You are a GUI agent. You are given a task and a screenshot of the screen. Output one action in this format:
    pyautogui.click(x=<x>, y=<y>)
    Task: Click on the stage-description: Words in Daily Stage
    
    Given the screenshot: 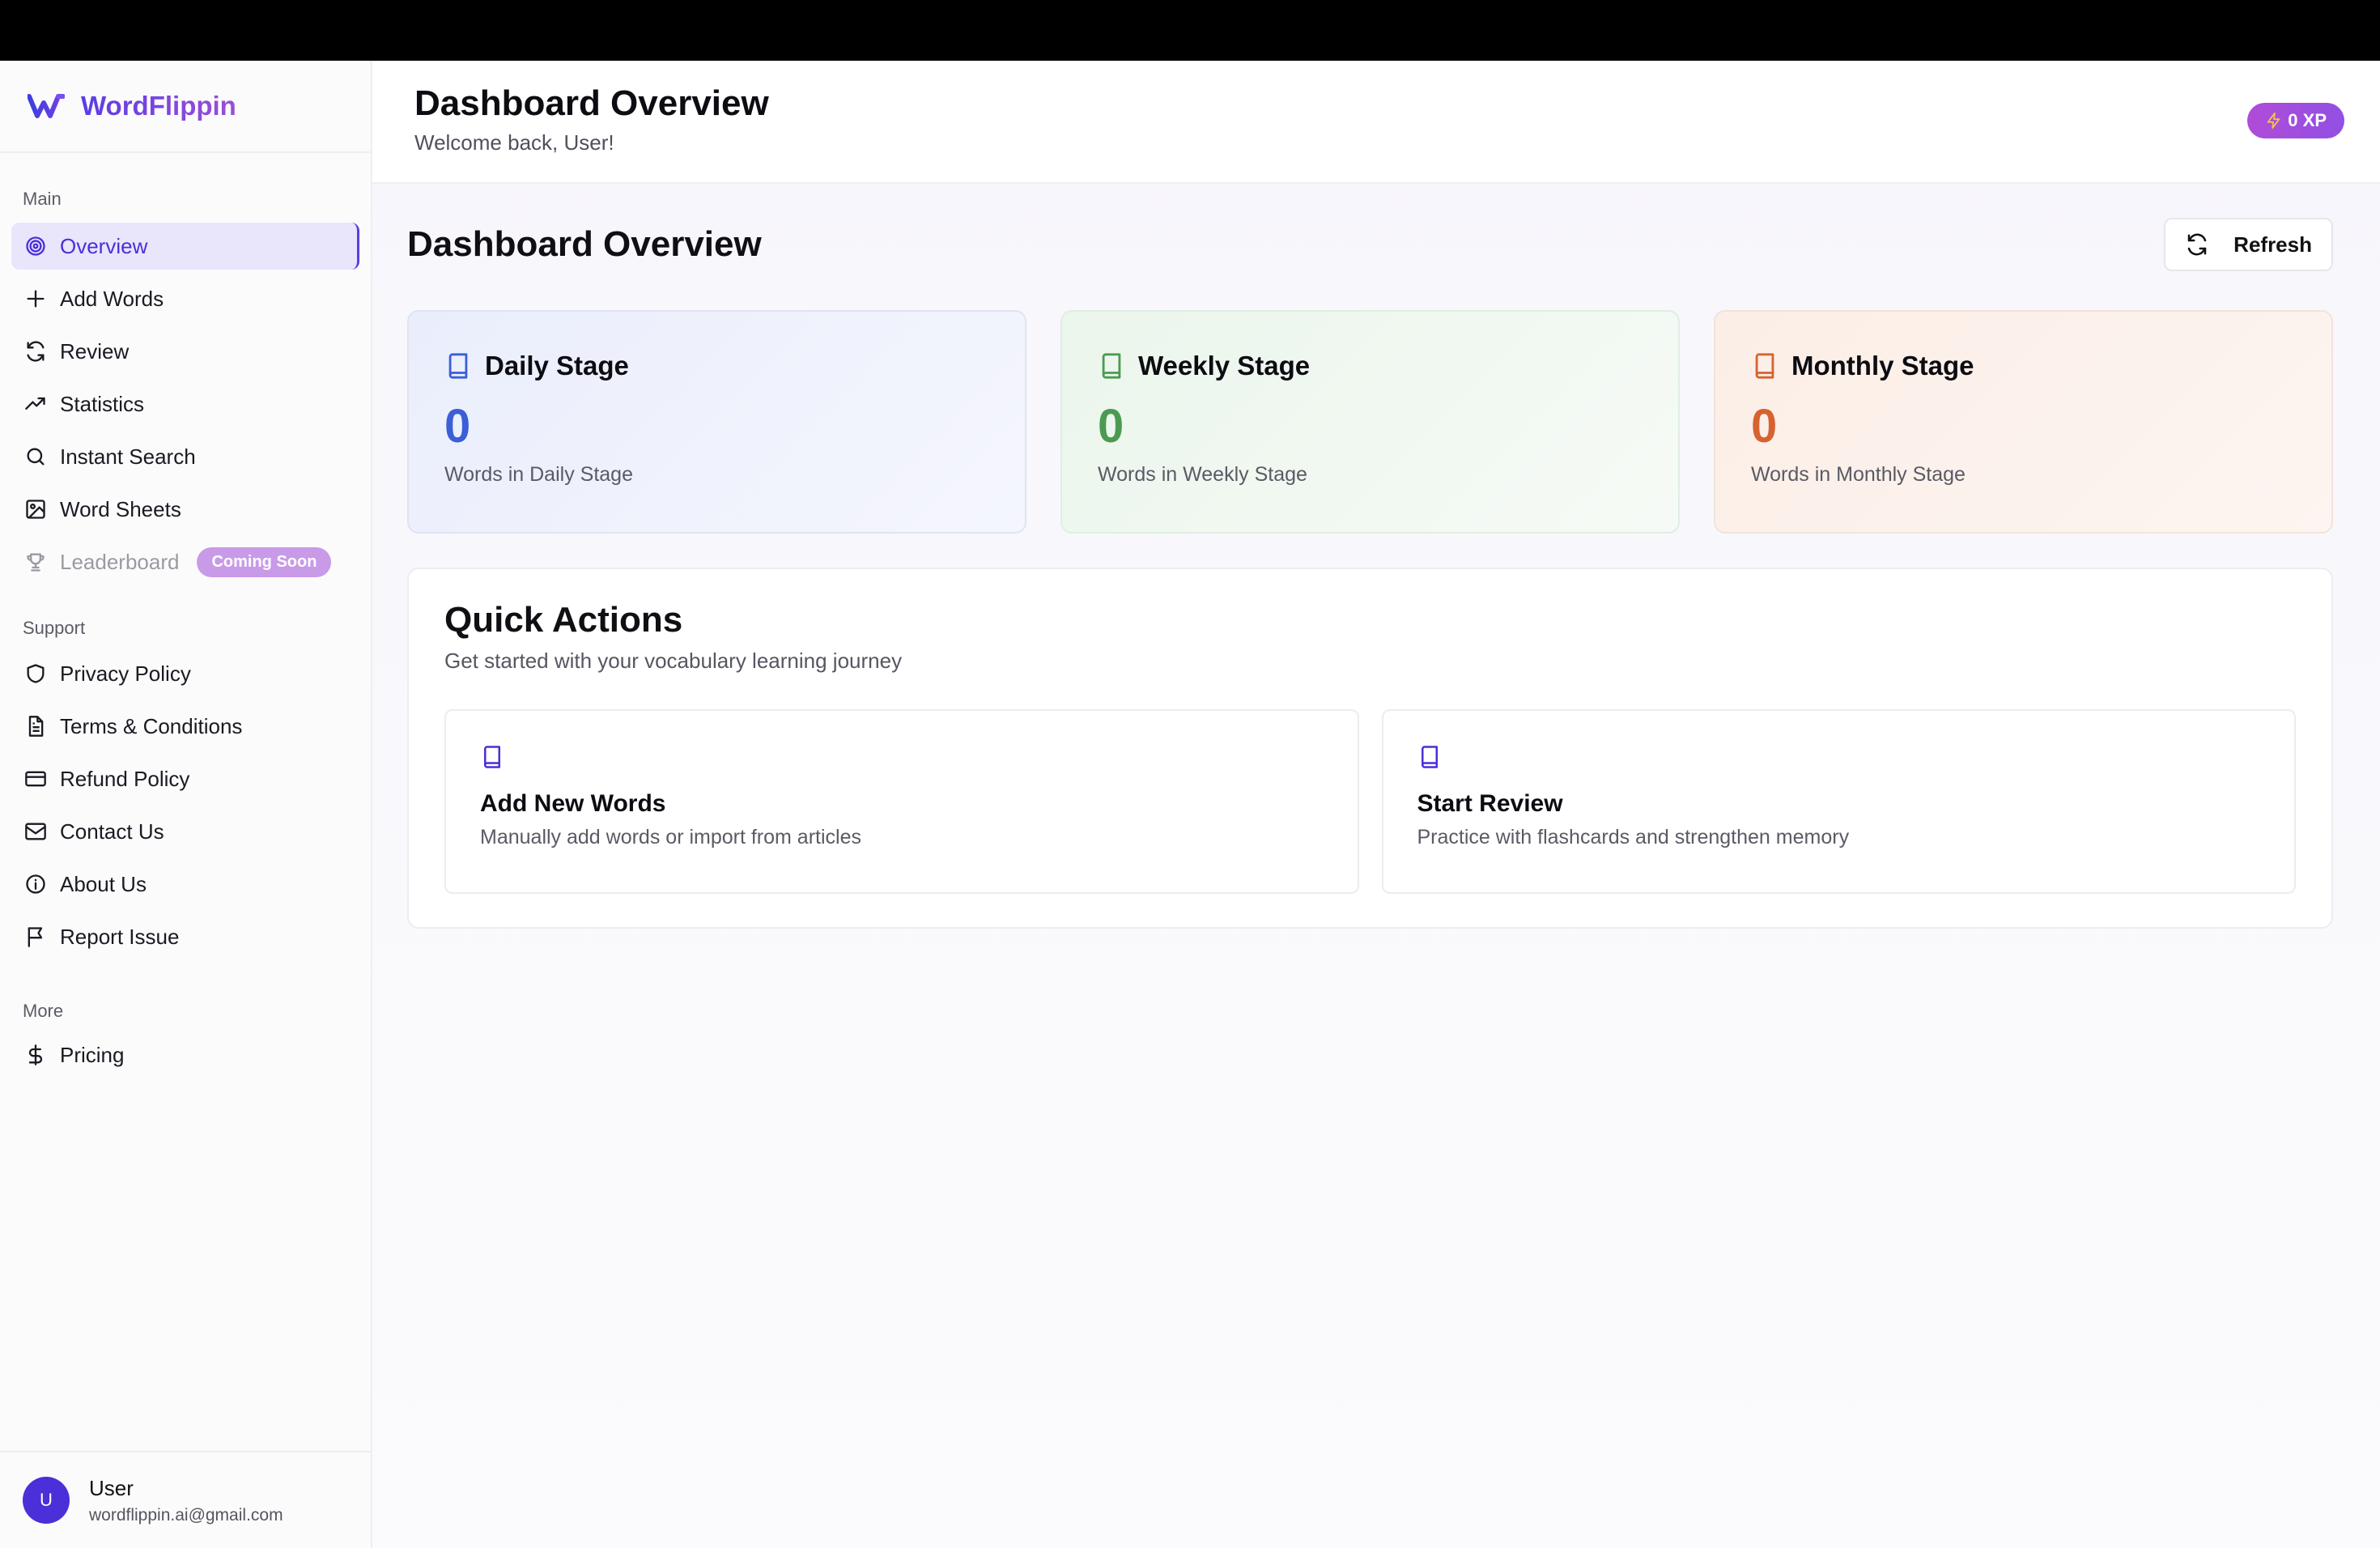 What is the action you would take?
    pyautogui.click(x=538, y=474)
    